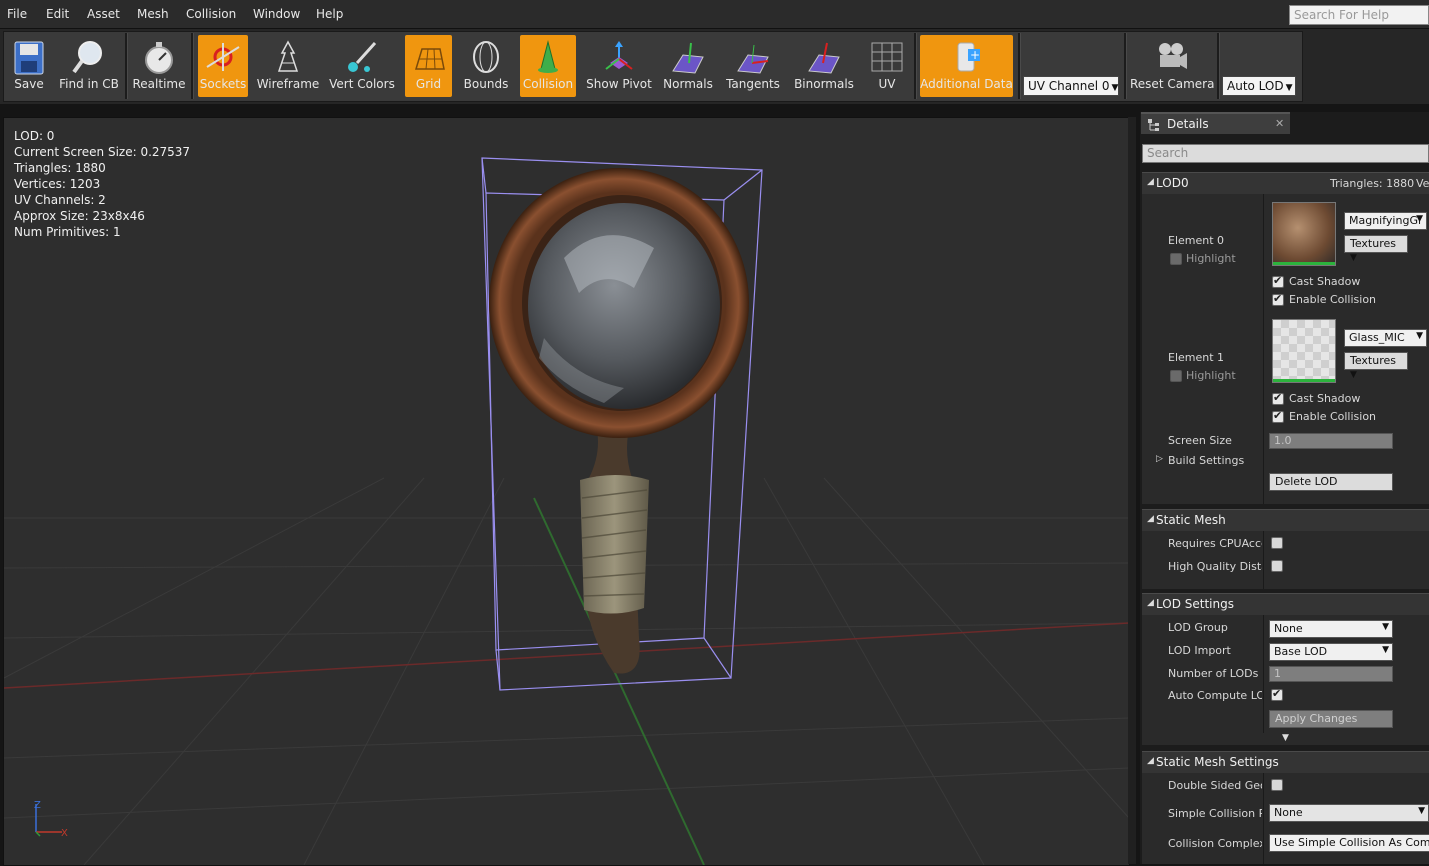 The image size is (1429, 866). I want to click on normals-toggle: Normals, so click(688, 66).